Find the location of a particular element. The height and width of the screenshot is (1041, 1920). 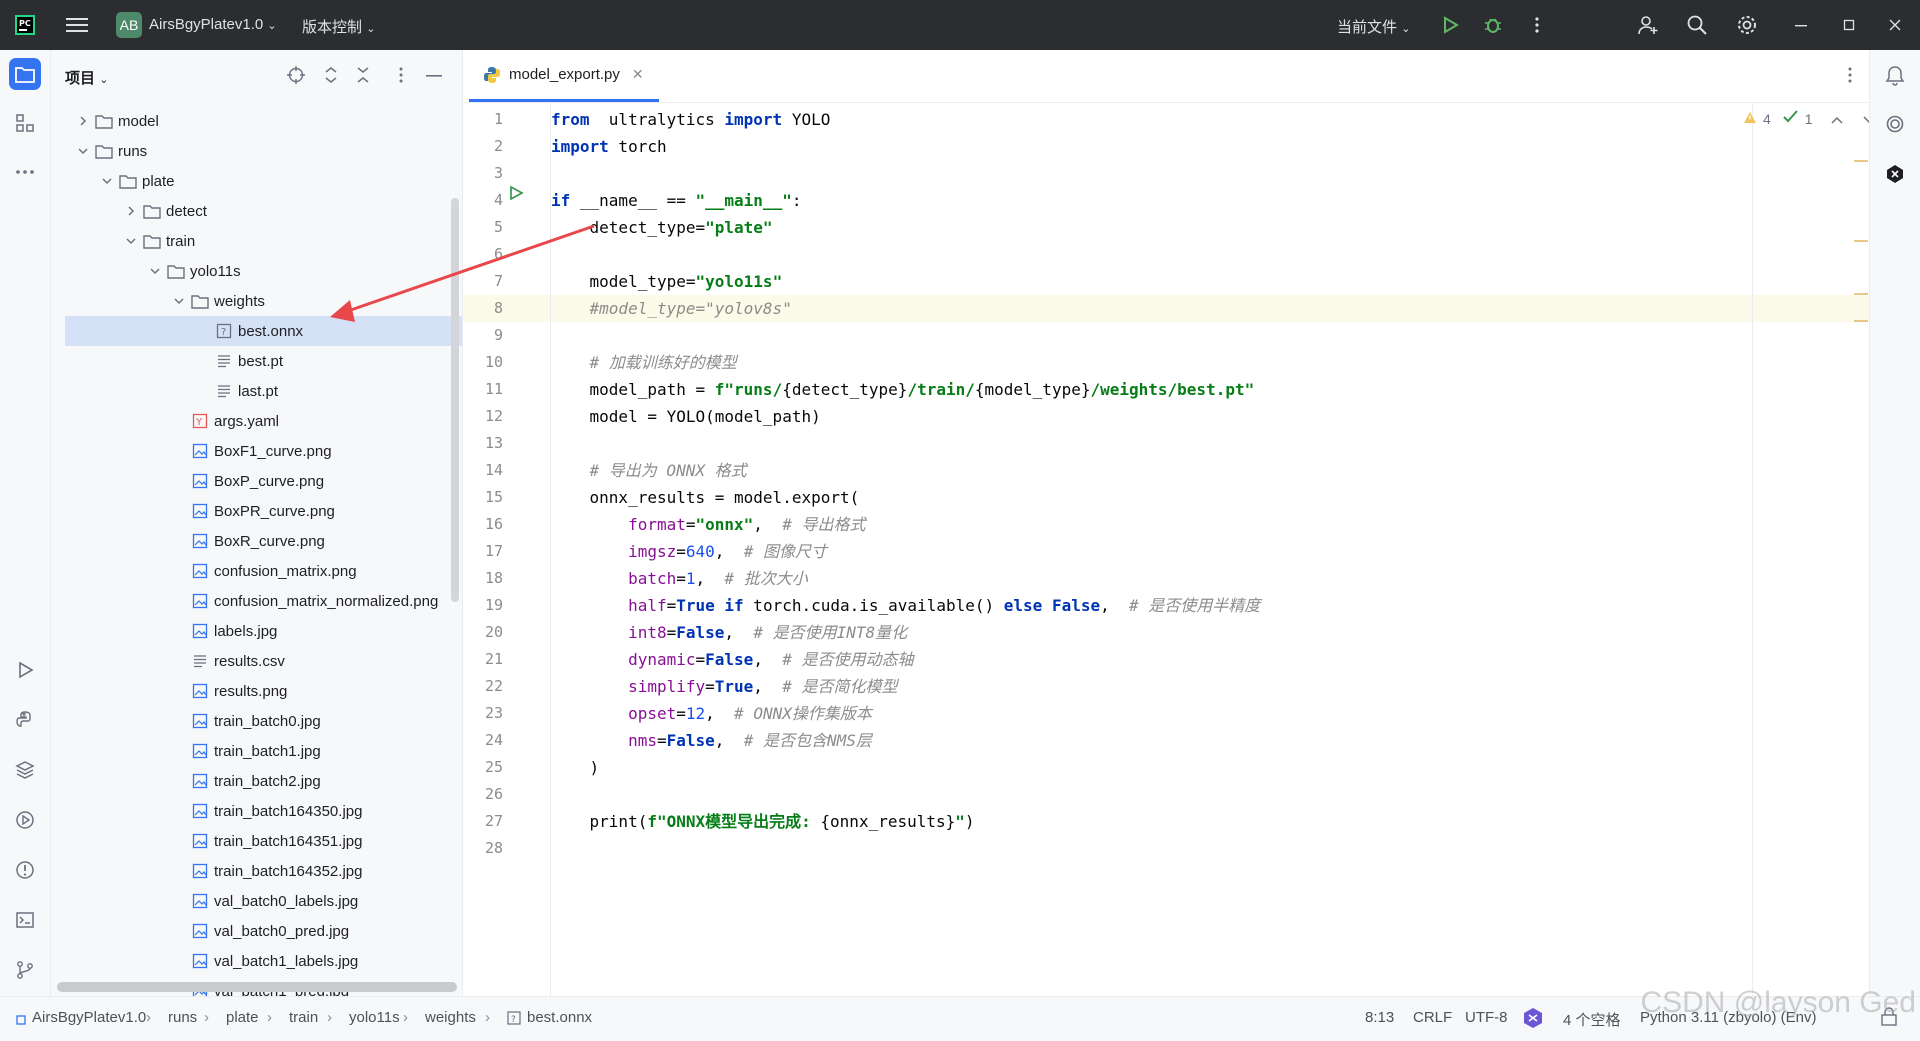

breadcrumb-item: runs is located at coordinates (182, 1017).